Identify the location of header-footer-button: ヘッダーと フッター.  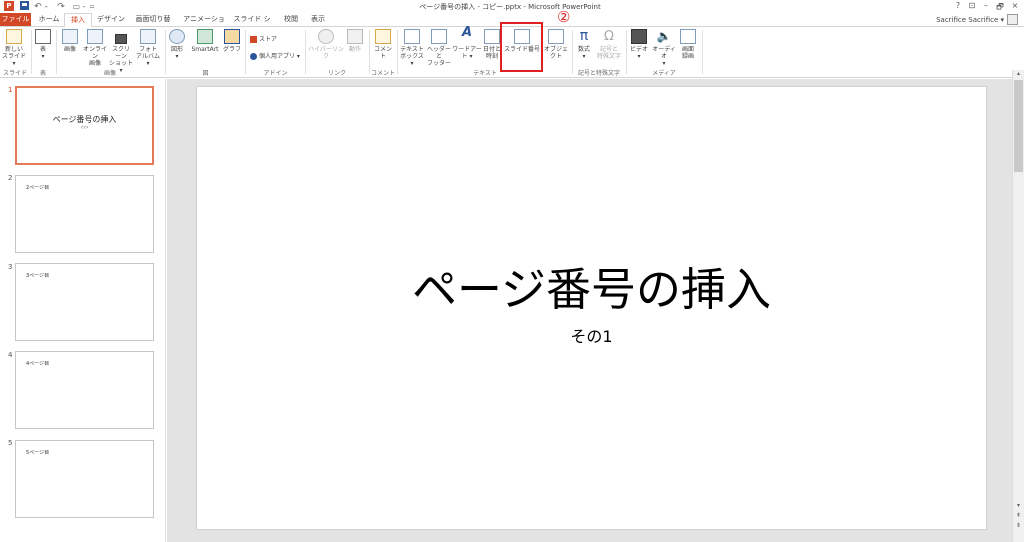
(439, 48).